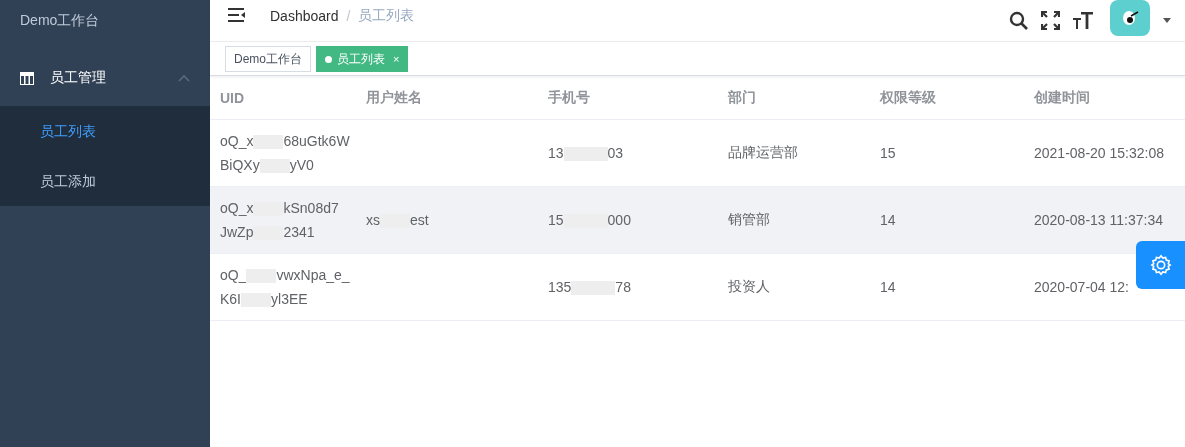  I want to click on menu-fold-icon, so click(237, 15).